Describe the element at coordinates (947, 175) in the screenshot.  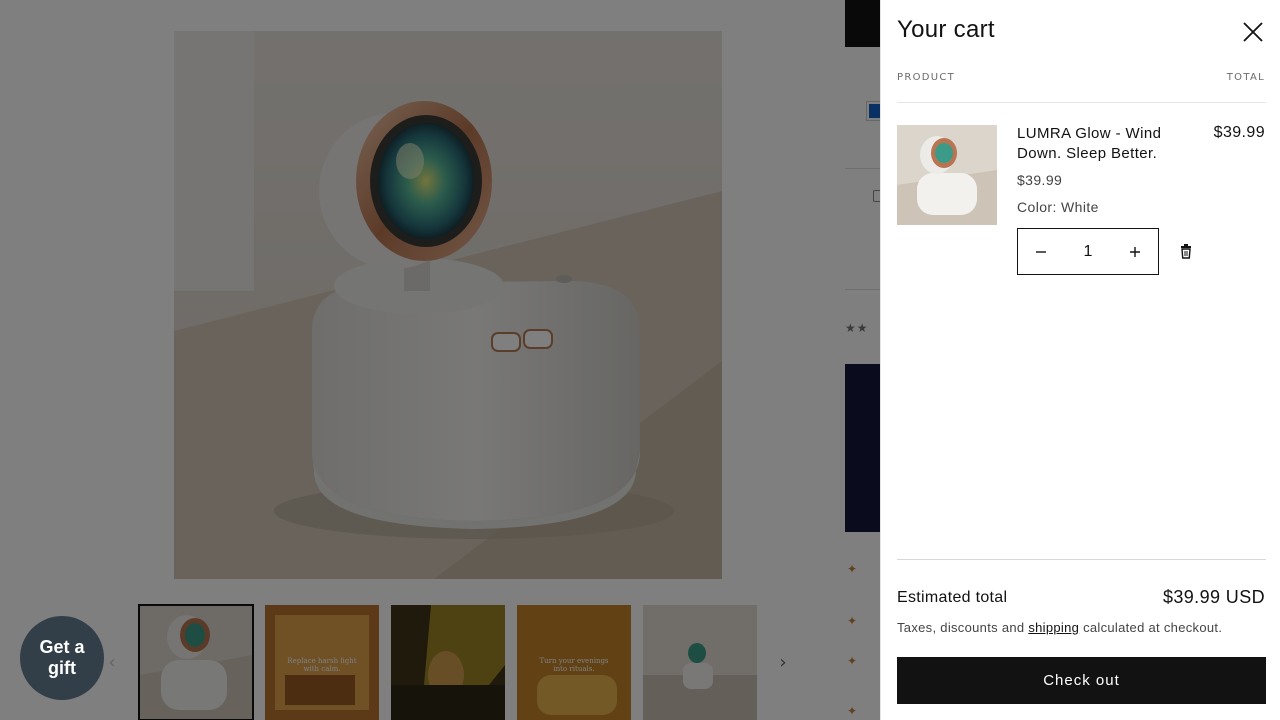
I see `cart-item-image` at that location.